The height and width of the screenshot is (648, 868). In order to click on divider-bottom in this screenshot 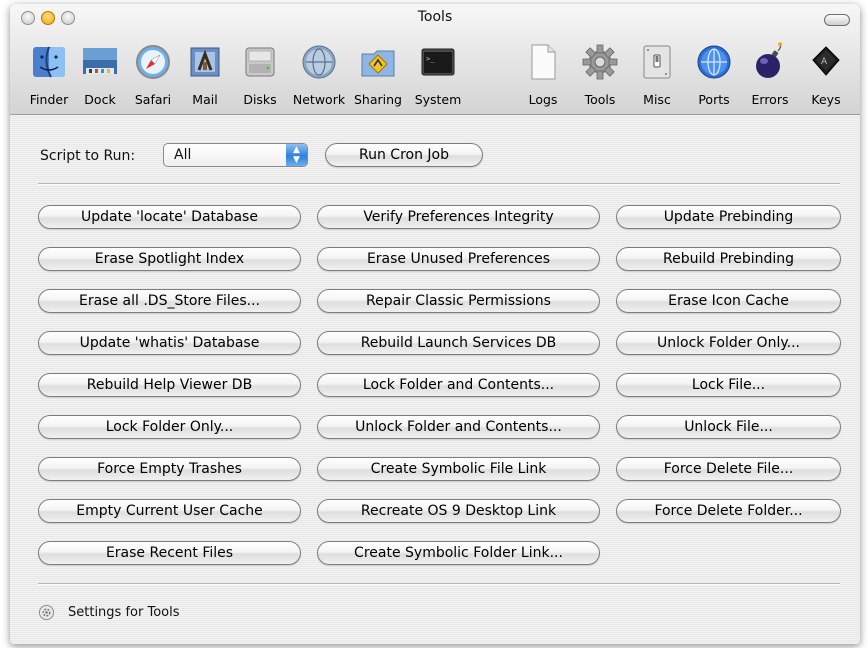, I will do `click(439, 584)`.